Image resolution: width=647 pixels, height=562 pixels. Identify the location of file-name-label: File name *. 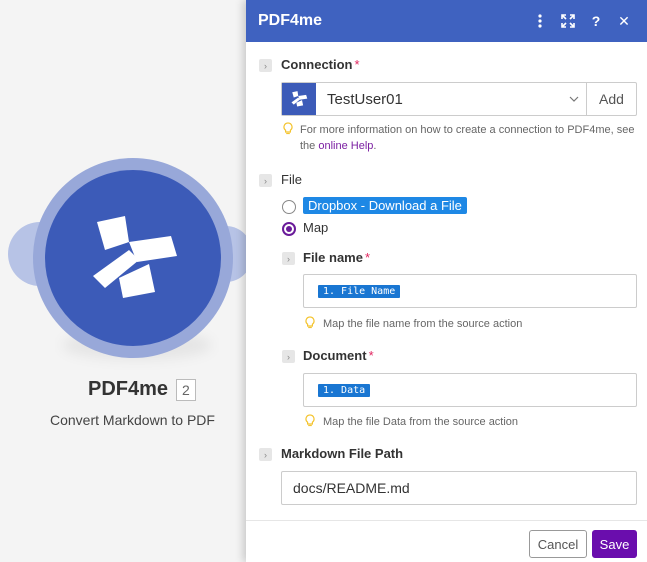
(337, 257).